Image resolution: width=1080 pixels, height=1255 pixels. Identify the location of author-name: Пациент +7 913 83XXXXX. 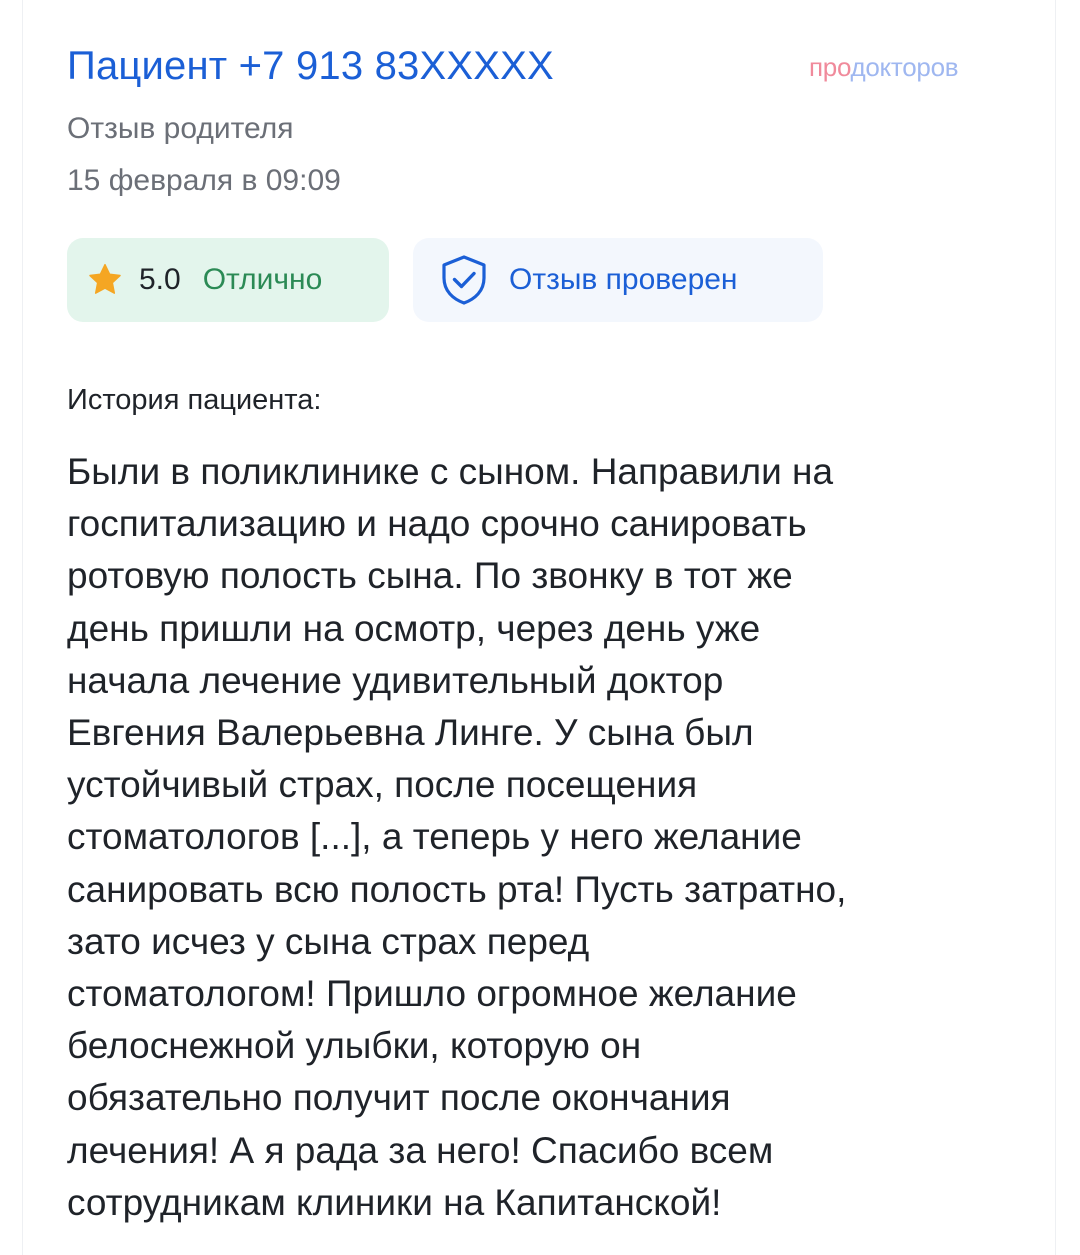
(310, 66).